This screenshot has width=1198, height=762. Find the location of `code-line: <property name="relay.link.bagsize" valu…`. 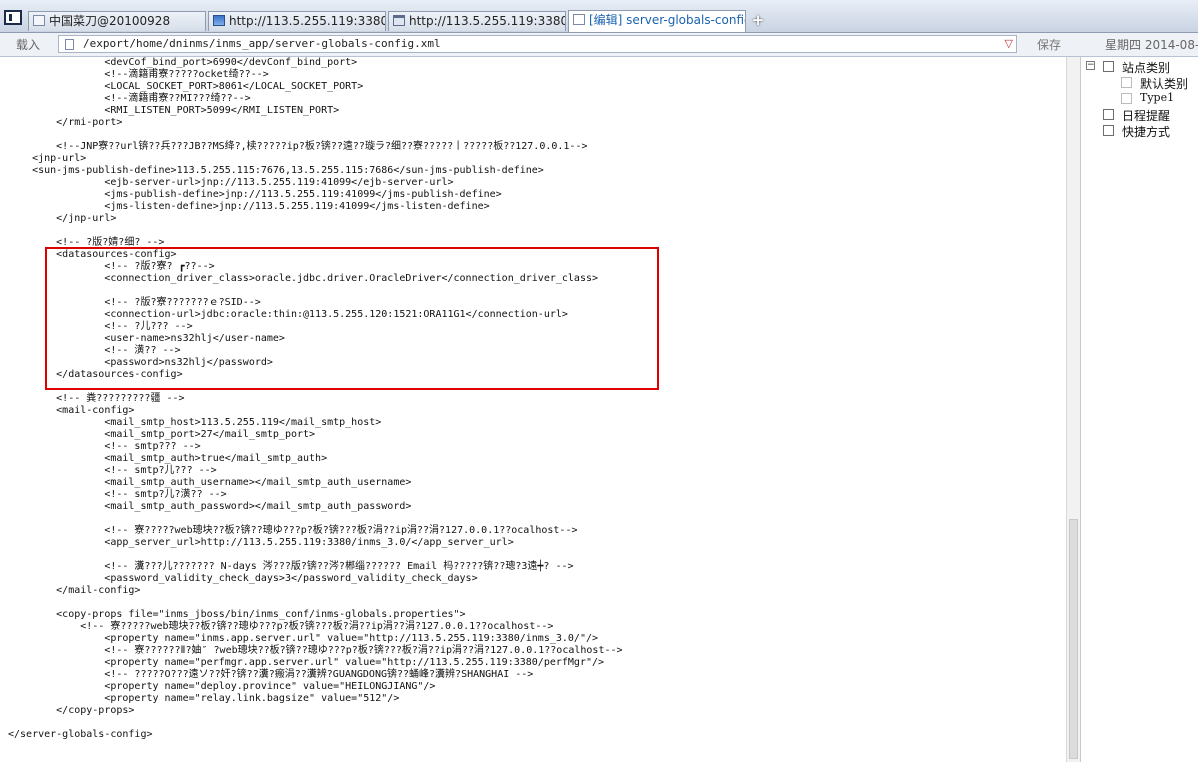

code-line: <property name="relay.link.bagsize" valu… is located at coordinates (204, 698).